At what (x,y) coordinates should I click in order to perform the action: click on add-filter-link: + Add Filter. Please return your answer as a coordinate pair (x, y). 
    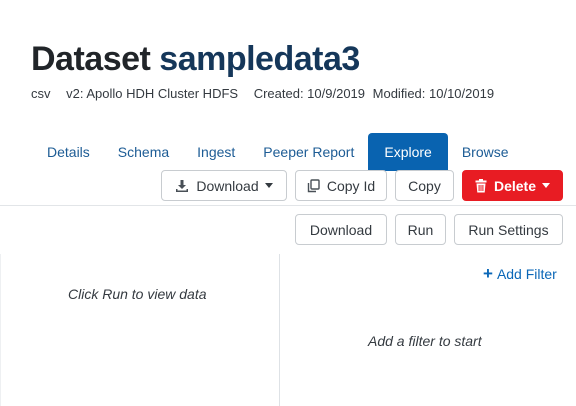
    Looking at the image, I should click on (520, 273).